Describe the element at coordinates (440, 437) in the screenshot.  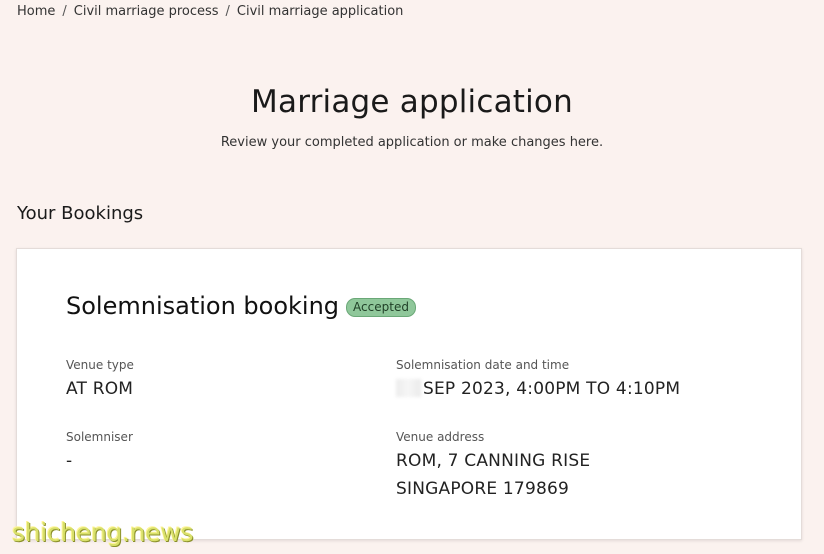
I see `venue-address-label: Venue address` at that location.